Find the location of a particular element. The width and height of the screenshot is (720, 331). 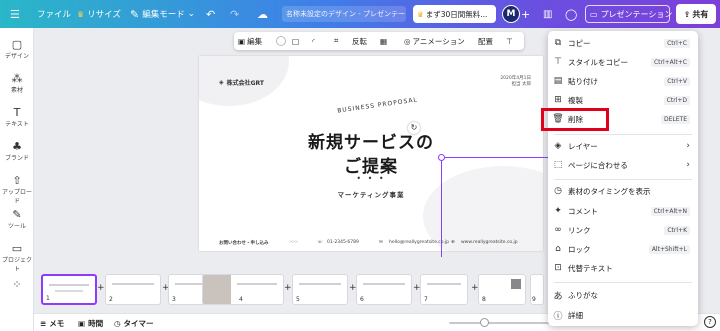

decorative-dots: • • • is located at coordinates (371, 178).